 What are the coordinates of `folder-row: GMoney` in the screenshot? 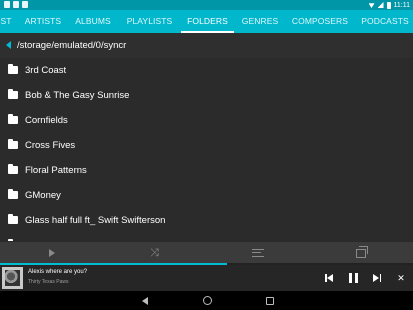 It's located at (206, 195).